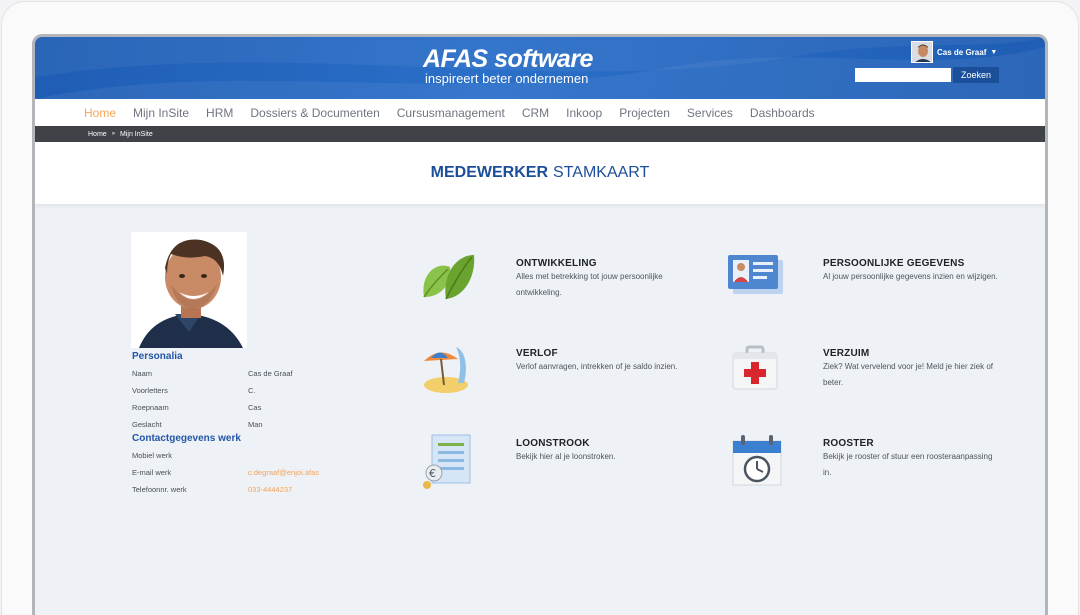  I want to click on contact-title: Contactgegevens werk, so click(186, 438).